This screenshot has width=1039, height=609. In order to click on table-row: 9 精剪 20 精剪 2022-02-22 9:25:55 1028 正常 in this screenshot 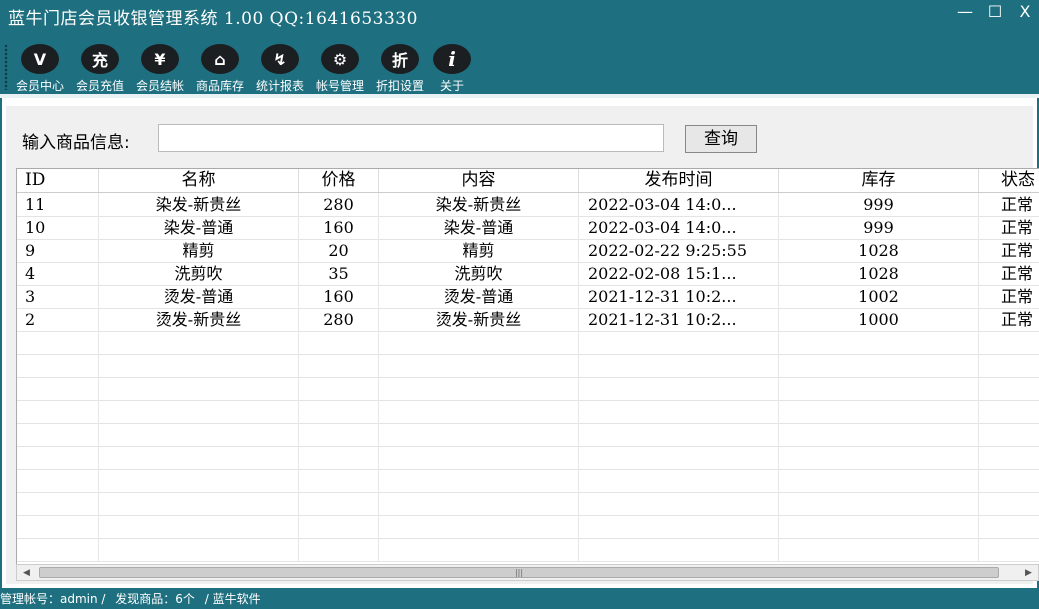, I will do `click(528, 251)`.